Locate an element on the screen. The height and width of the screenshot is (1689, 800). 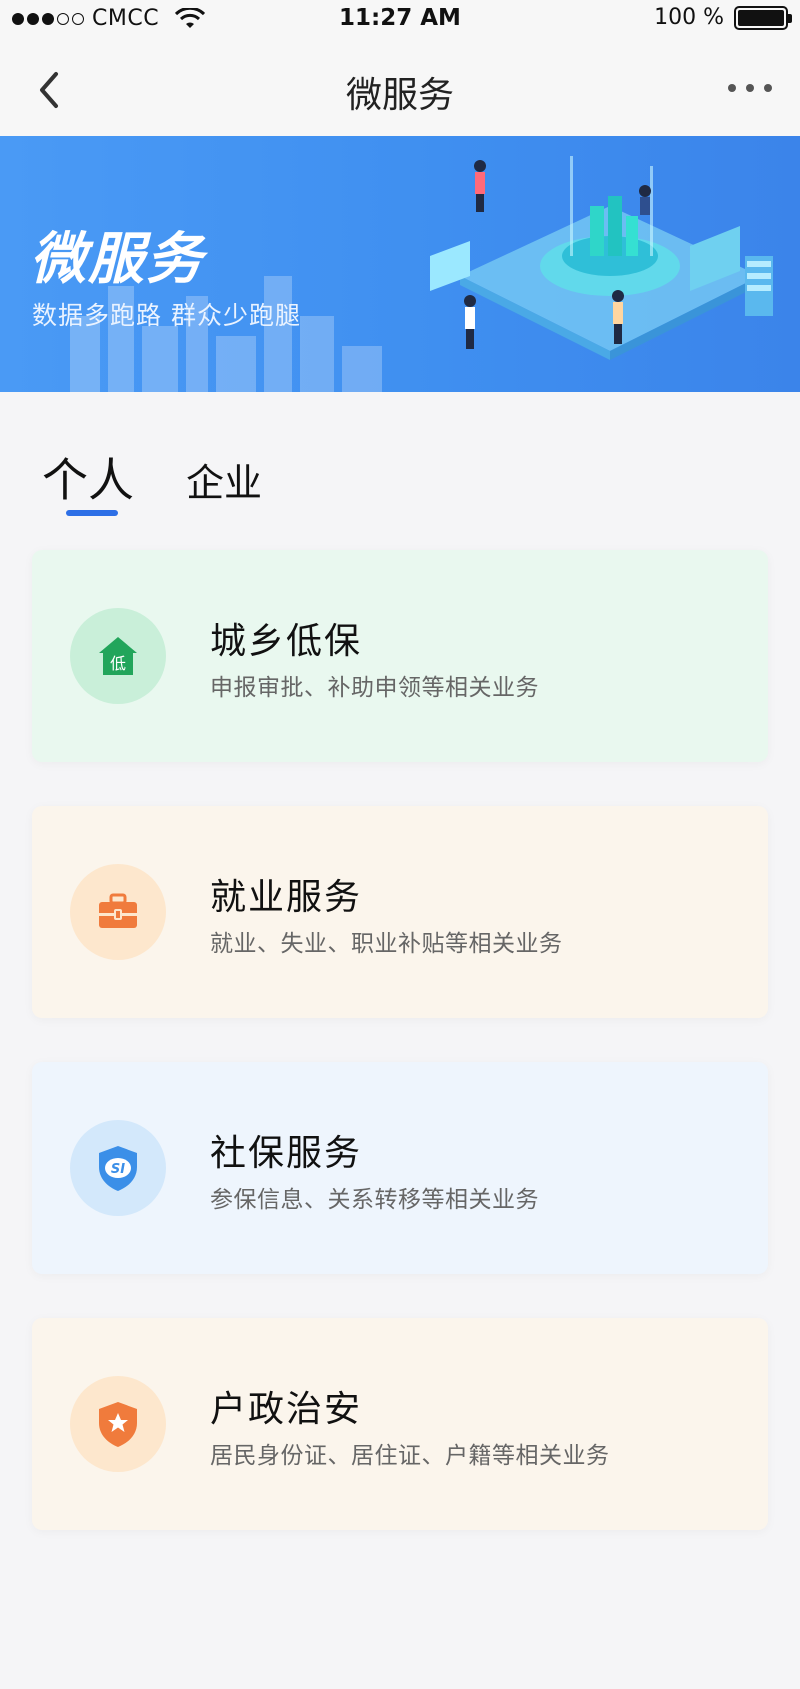
service-card-household: 户政治安 居民身份证、居住证、户籍等相关业务 is located at coordinates (400, 1424).